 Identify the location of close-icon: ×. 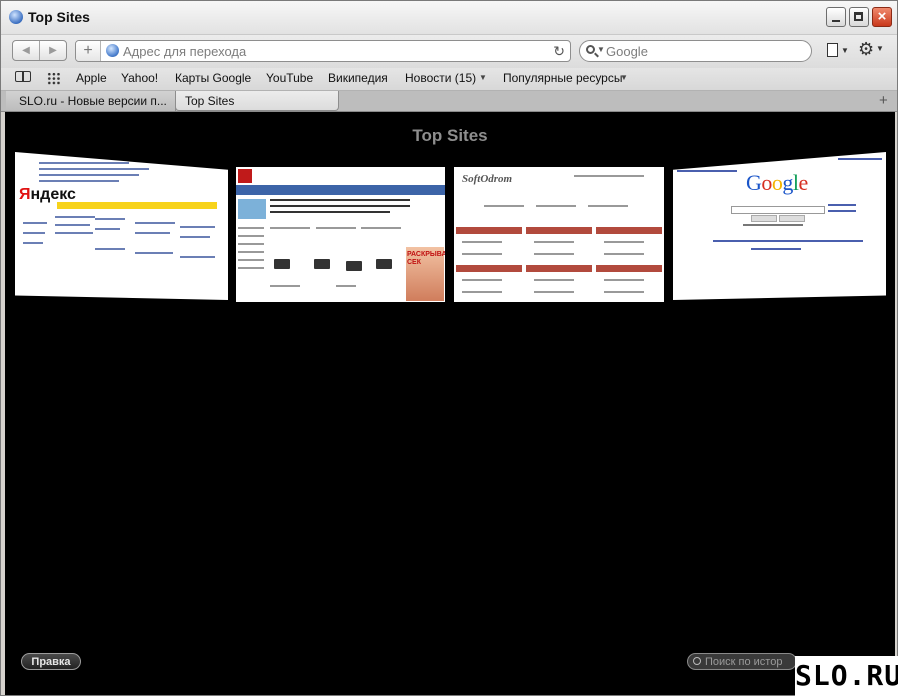
(882, 16).